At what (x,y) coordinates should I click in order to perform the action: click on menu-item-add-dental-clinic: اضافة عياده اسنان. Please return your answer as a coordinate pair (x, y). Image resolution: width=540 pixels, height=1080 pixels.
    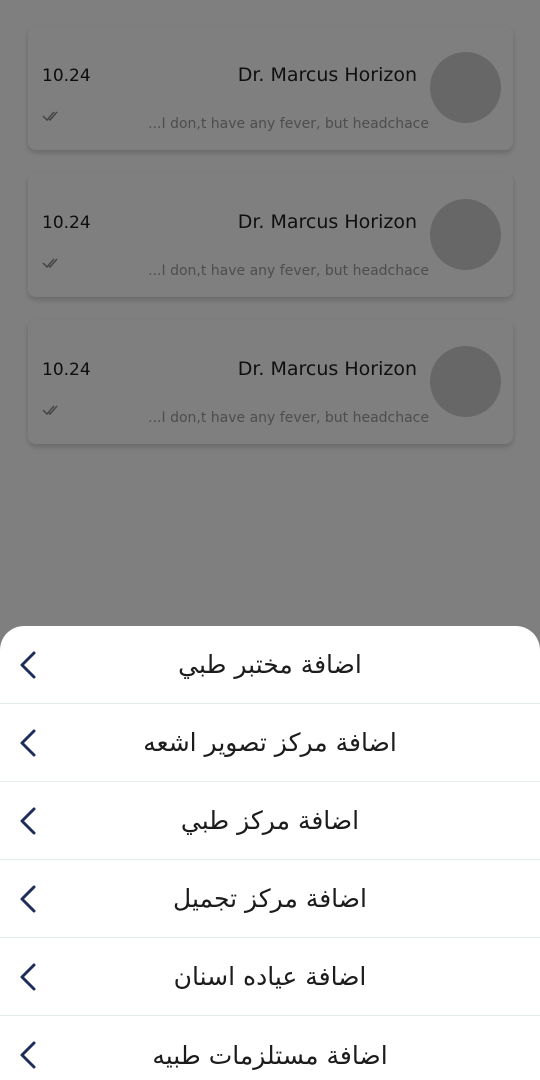
    Looking at the image, I should click on (270, 977).